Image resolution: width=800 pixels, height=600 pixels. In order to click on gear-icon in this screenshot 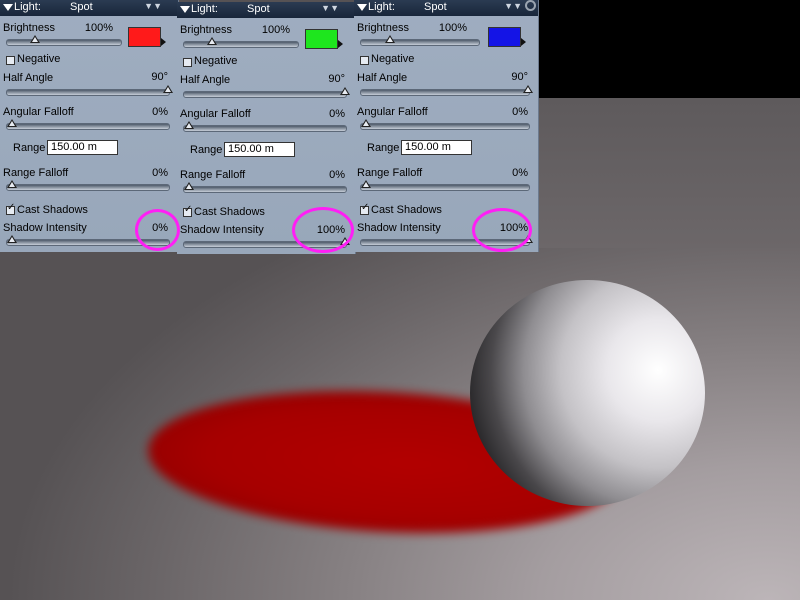, I will do `click(530, 5)`.